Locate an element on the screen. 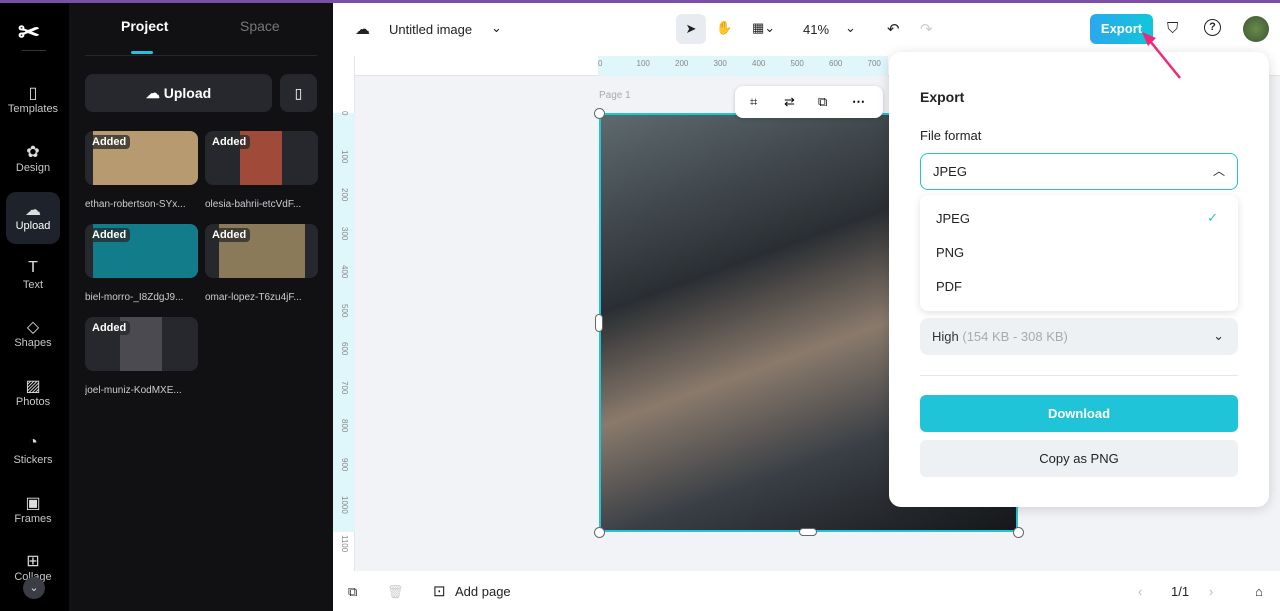 This screenshot has height=611, width=1280. ruler-tick-label: 300 is located at coordinates (720, 63).